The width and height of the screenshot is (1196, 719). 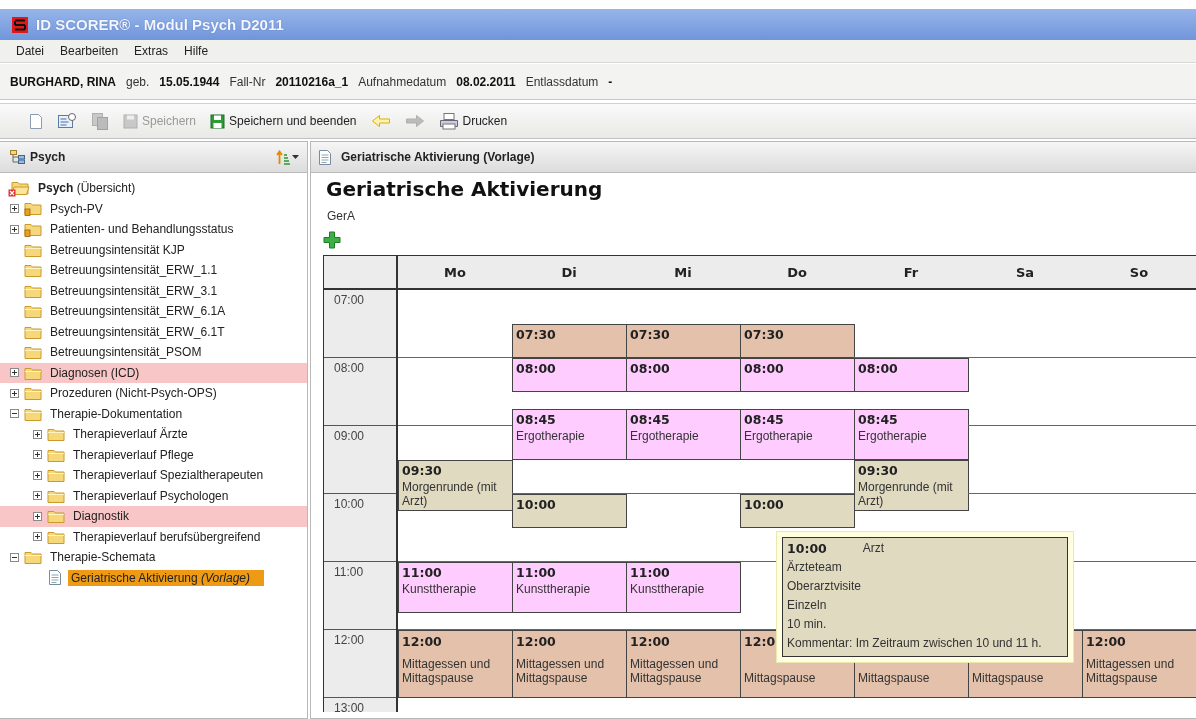 What do you see at coordinates (103, 557) in the screenshot?
I see `tree-item: Therapie-Schemata` at bounding box center [103, 557].